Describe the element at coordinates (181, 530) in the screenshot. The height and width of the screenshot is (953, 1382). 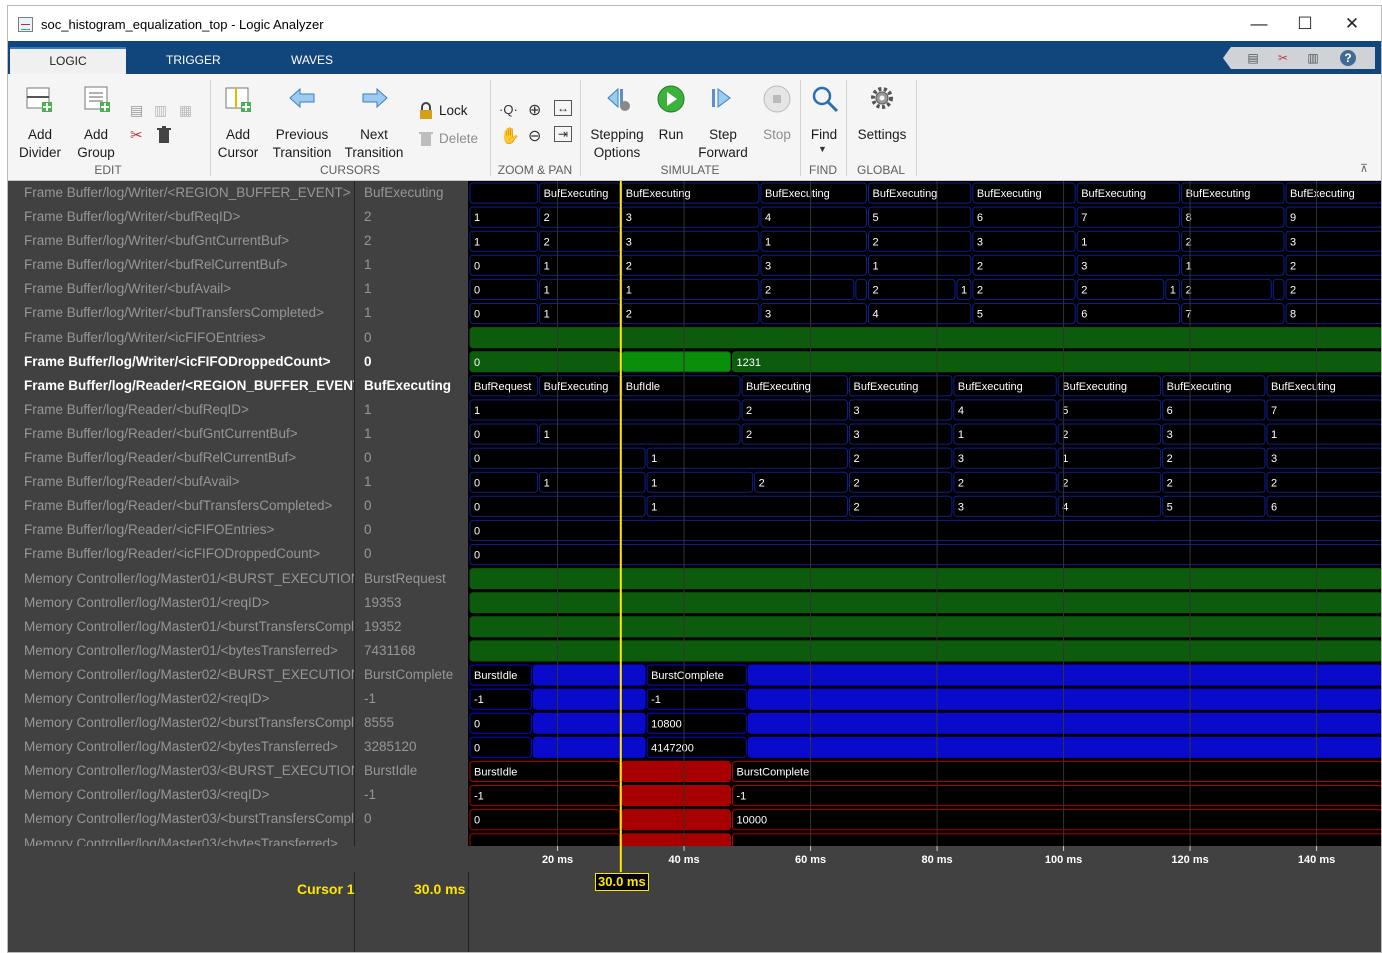
I see `signal-name: Frame Buffer/log/Reader/<icFIFOEntries>` at that location.